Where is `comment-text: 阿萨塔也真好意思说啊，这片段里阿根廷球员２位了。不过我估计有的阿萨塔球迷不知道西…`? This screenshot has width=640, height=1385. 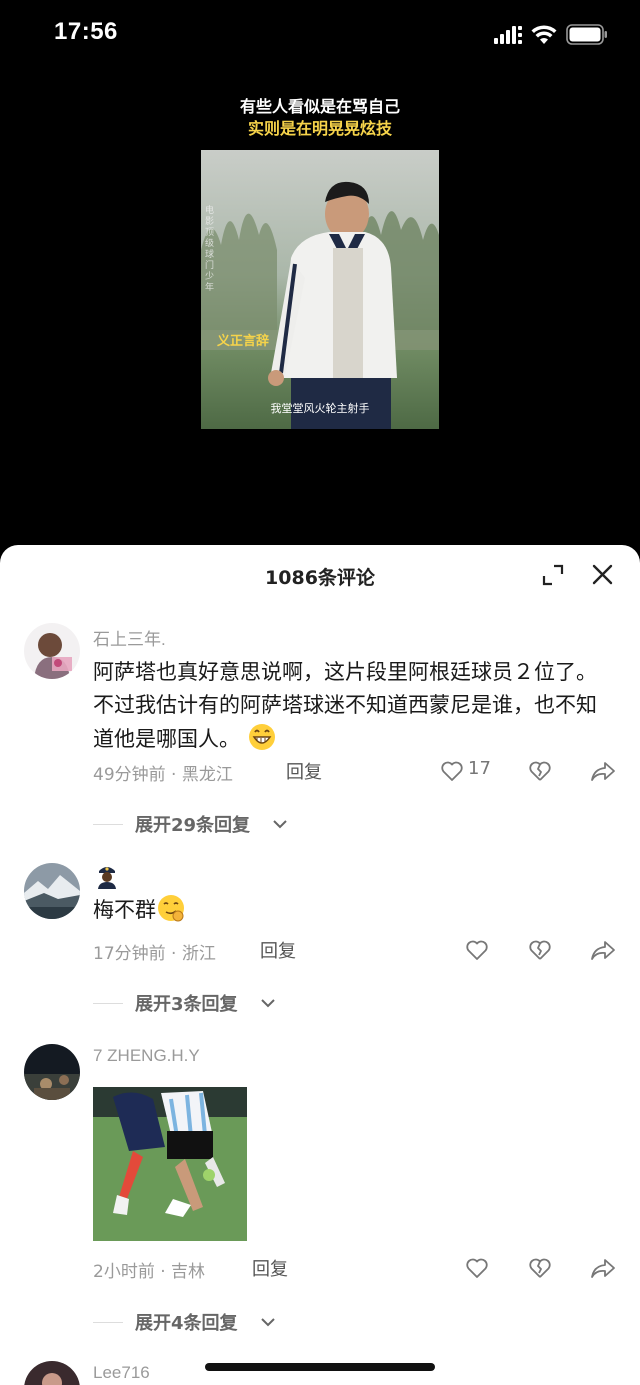
comment-text: 阿萨塔也真好意思说啊，这片段里阿根廷球员２位了。不过我估计有的阿萨塔球迷不知道西… is located at coordinates (353, 706).